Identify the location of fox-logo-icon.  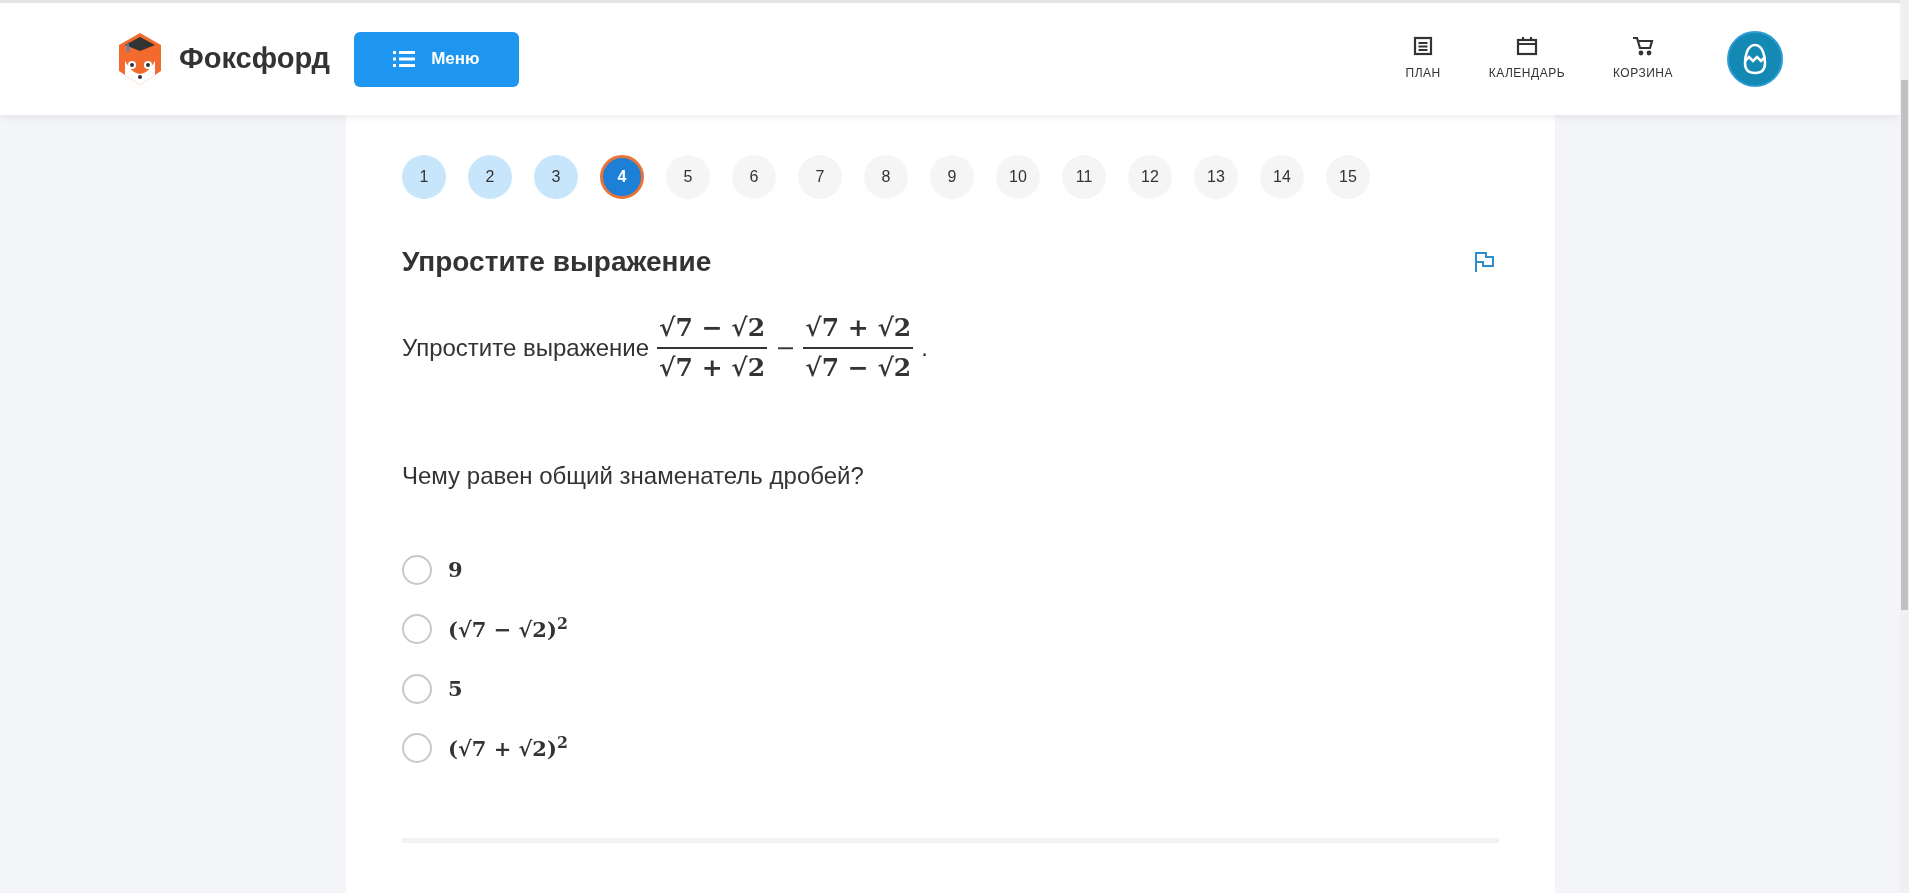
(140, 59).